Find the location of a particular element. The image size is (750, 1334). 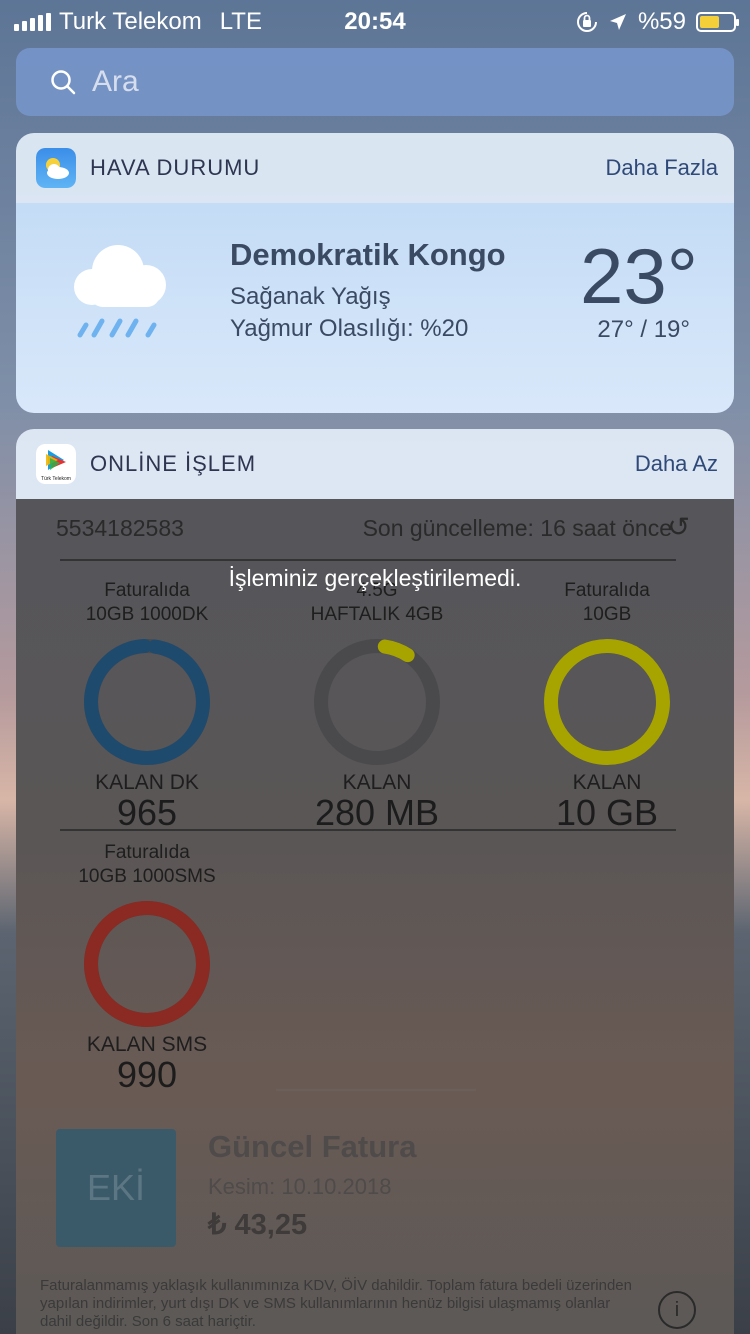

rain-cloud-icon is located at coordinates (120, 291).